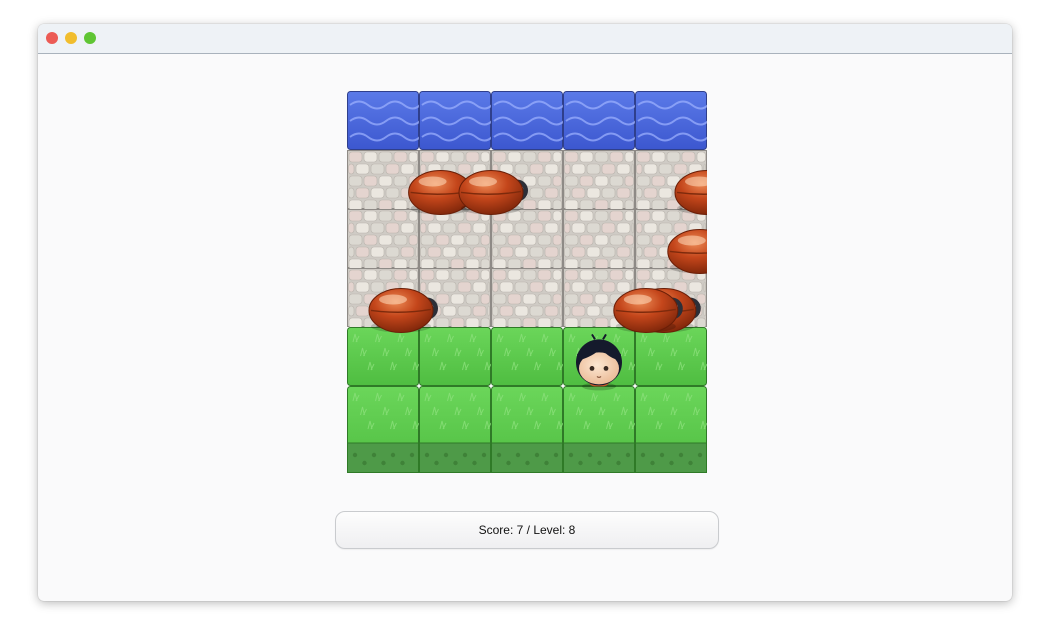 This screenshot has height=640, width=1046. I want to click on title-bar, so click(525, 39).